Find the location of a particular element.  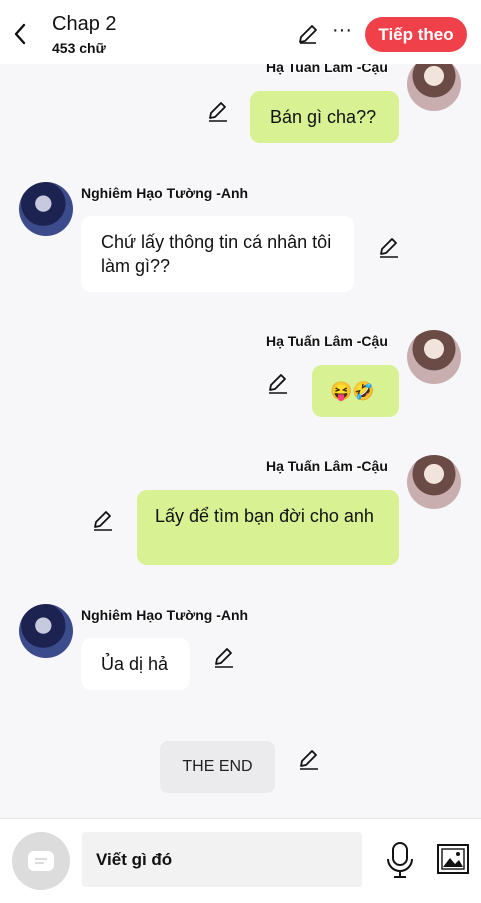

composer-bar is located at coordinates (240, 860).